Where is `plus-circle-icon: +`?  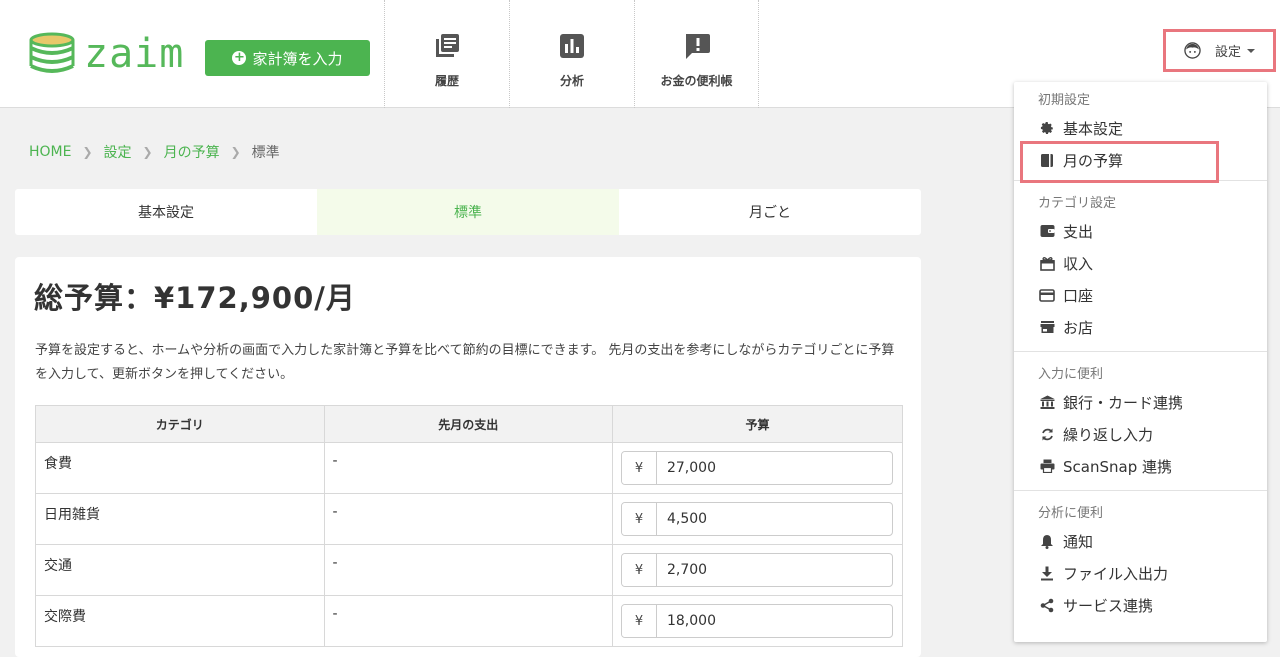 plus-circle-icon: + is located at coordinates (239, 57).